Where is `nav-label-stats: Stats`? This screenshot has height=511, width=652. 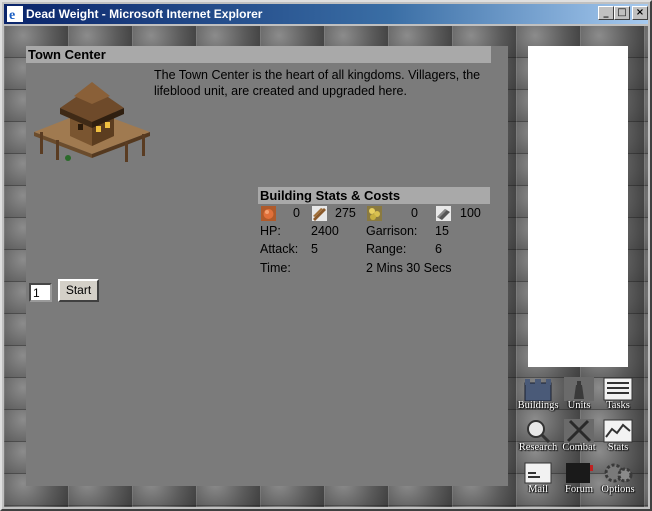 nav-label-stats: Stats is located at coordinates (618, 447).